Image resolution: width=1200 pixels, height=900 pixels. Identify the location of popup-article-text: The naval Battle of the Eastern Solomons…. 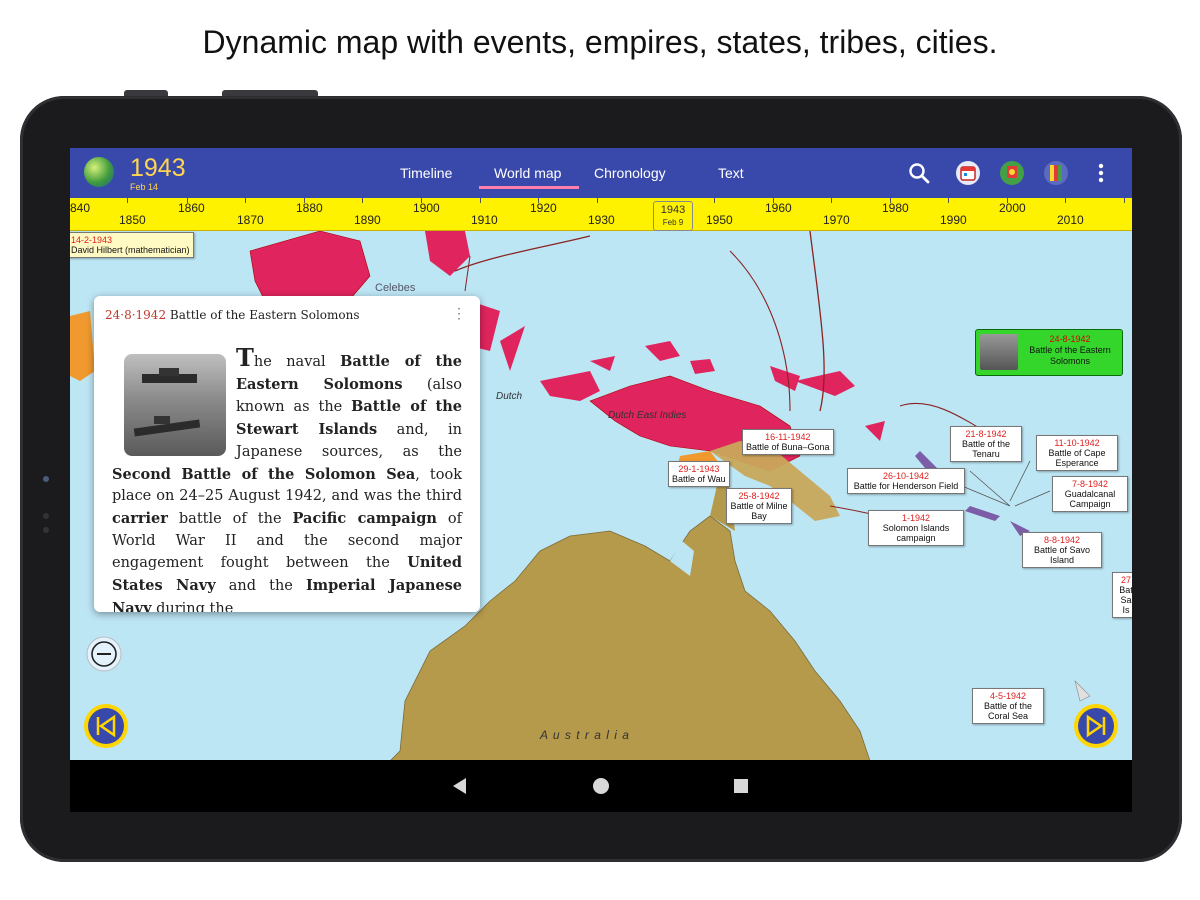
(287, 478).